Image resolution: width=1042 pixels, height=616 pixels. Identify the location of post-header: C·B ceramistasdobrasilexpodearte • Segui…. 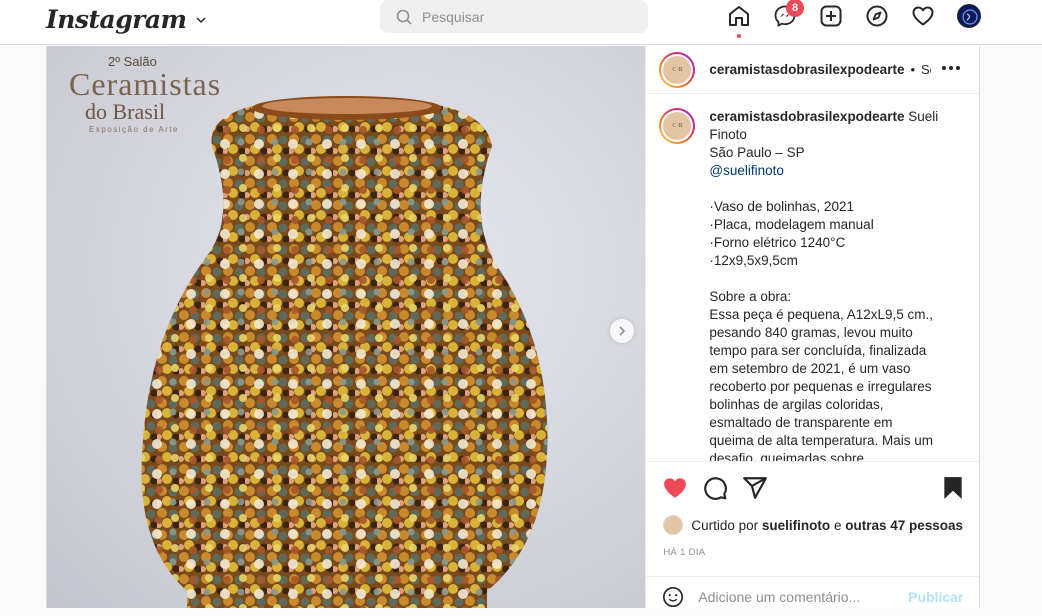
(812, 70).